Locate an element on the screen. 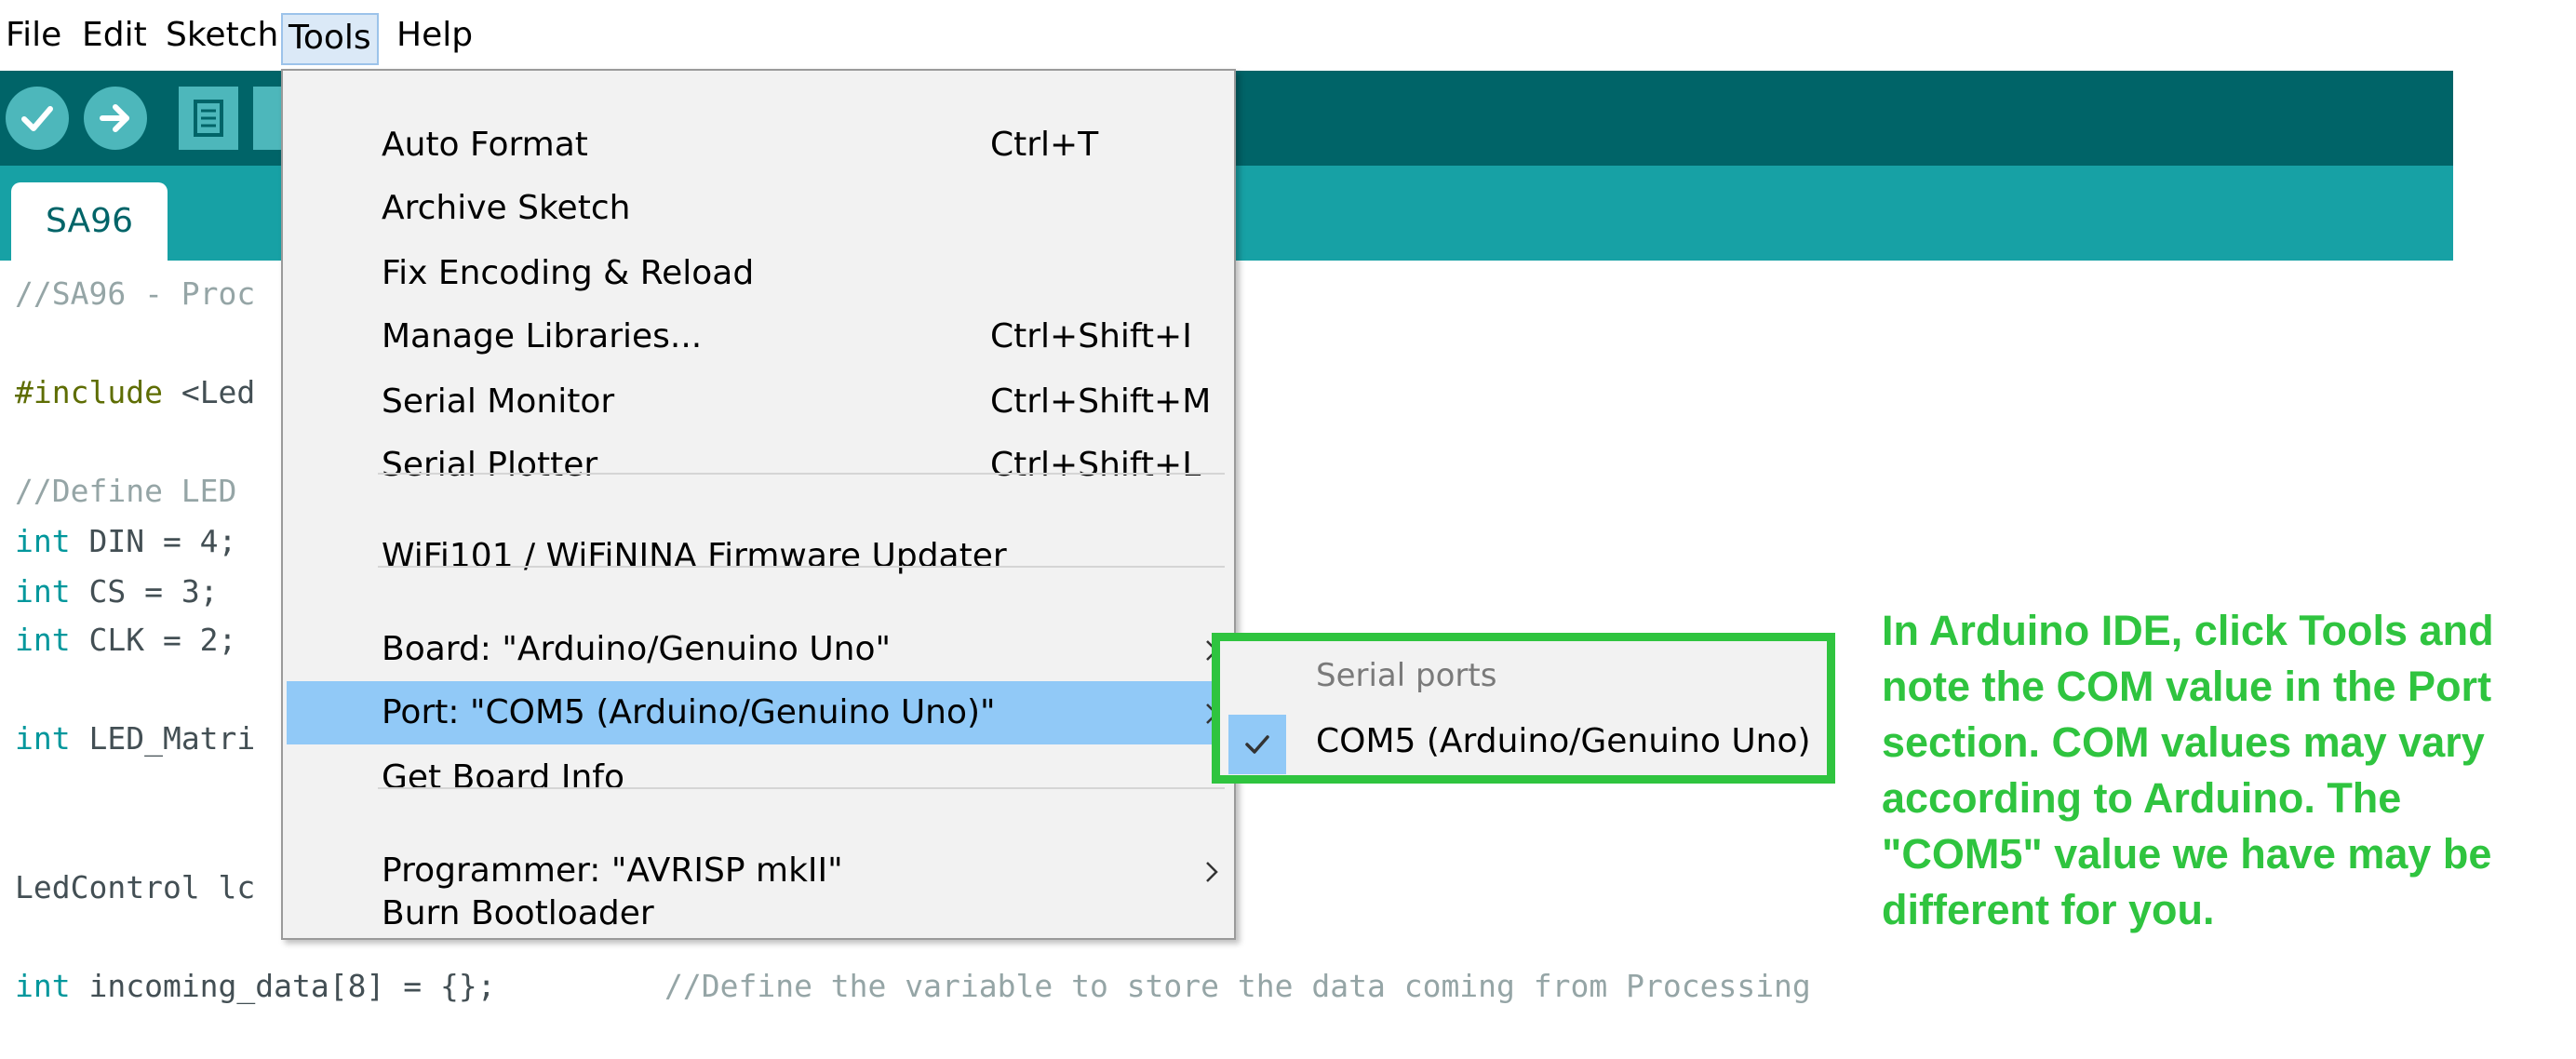  menu-item-label: Auto Format is located at coordinates (485, 145).